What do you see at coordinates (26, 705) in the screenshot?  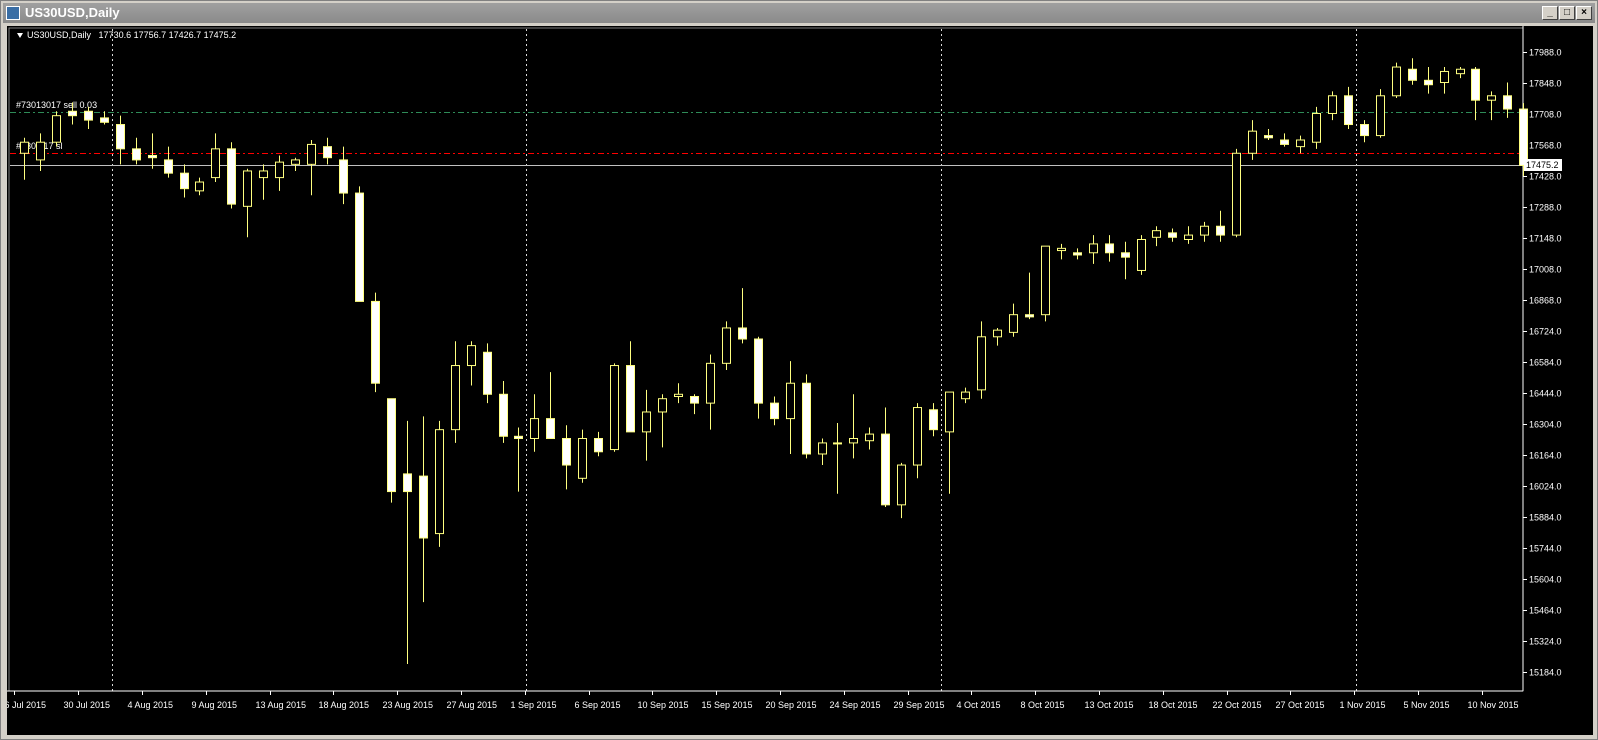 I see `time-tick-label: 26 Jul 2015` at bounding box center [26, 705].